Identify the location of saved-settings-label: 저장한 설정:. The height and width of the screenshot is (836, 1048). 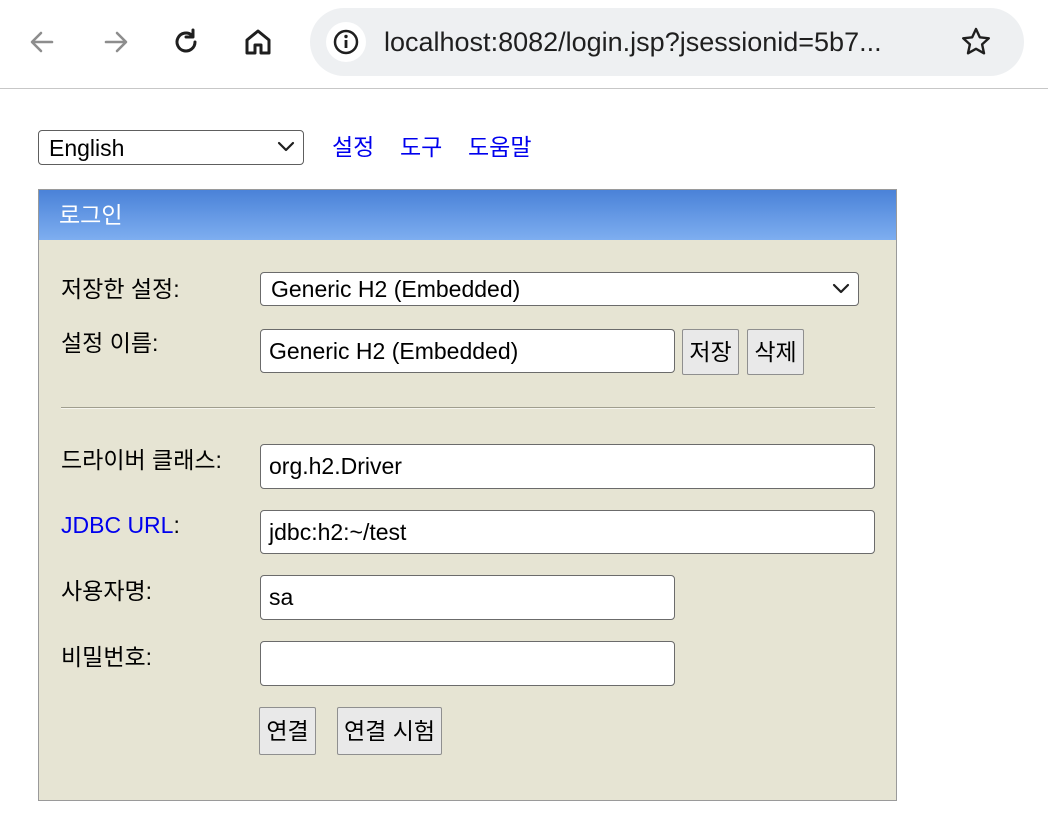
(120, 289).